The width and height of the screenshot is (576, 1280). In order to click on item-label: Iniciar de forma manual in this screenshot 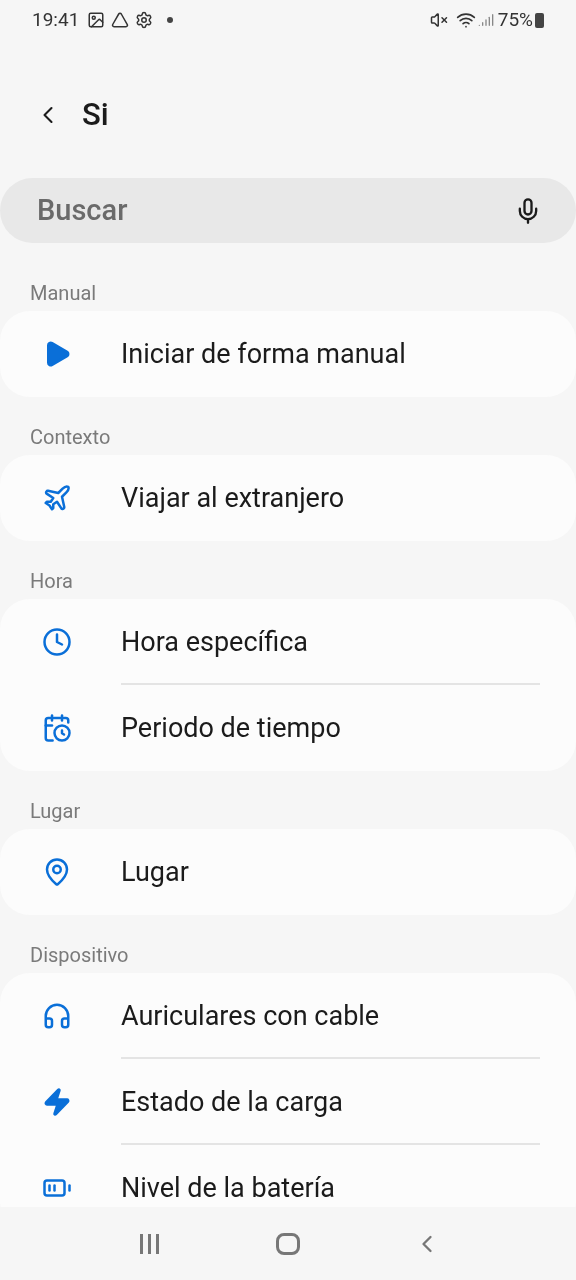, I will do `click(263, 354)`.